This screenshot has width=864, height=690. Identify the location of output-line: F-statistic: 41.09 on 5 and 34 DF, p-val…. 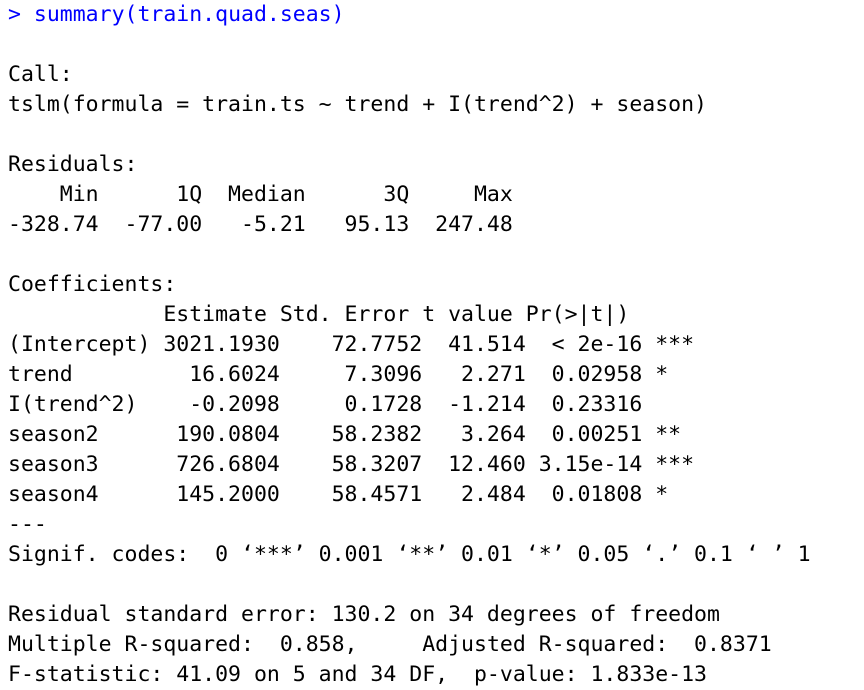
(357, 674).